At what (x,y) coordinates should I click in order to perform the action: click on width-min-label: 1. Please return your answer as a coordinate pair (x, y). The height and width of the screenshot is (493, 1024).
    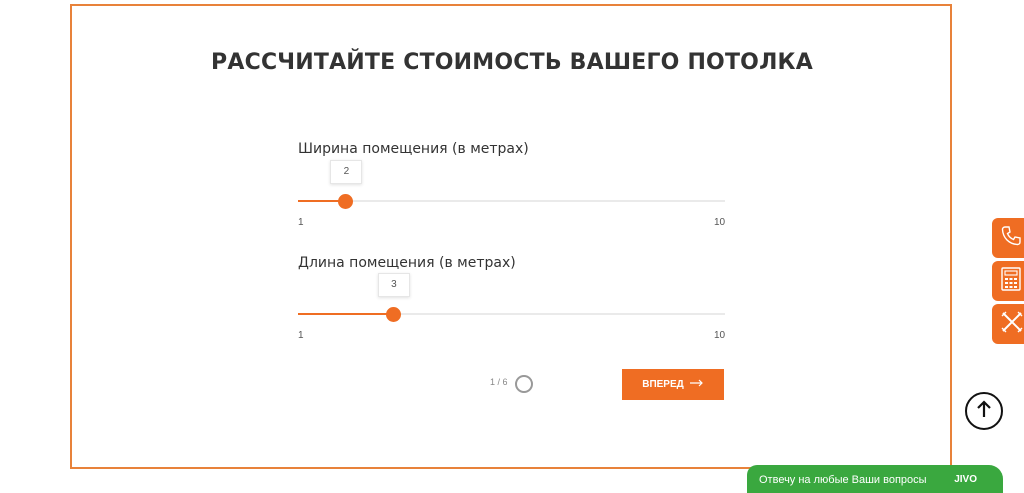
    Looking at the image, I should click on (301, 222).